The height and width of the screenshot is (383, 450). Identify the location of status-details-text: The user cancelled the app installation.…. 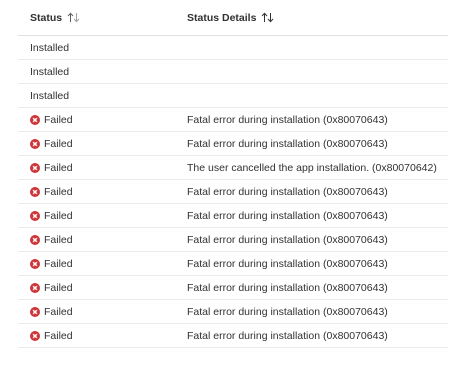
(312, 167).